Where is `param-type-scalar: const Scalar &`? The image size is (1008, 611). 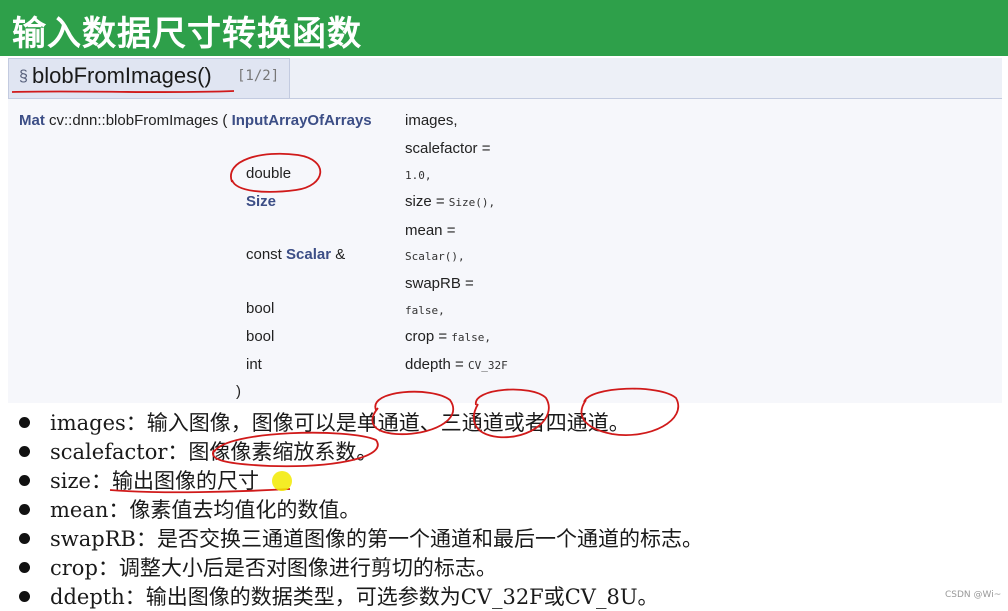 param-type-scalar: const Scalar & is located at coordinates (295, 254).